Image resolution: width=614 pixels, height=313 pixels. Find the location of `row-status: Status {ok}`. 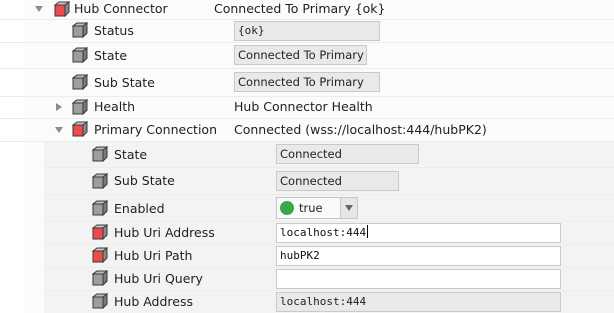

row-status: Status {ok} is located at coordinates (307, 31).